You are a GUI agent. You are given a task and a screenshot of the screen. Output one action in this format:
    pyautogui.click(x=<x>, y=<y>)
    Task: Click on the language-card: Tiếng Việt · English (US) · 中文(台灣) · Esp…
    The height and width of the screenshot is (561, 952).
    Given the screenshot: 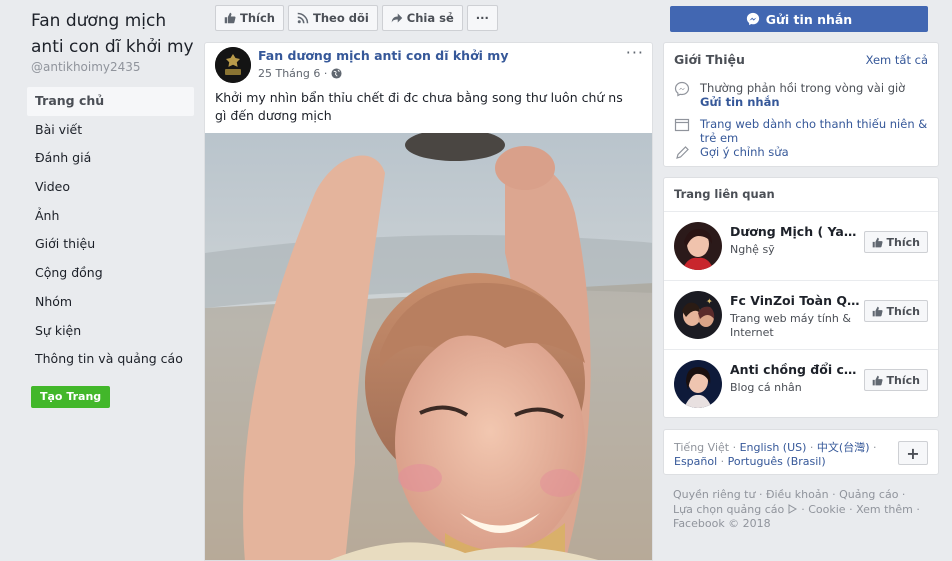 What is the action you would take?
    pyautogui.click(x=801, y=452)
    